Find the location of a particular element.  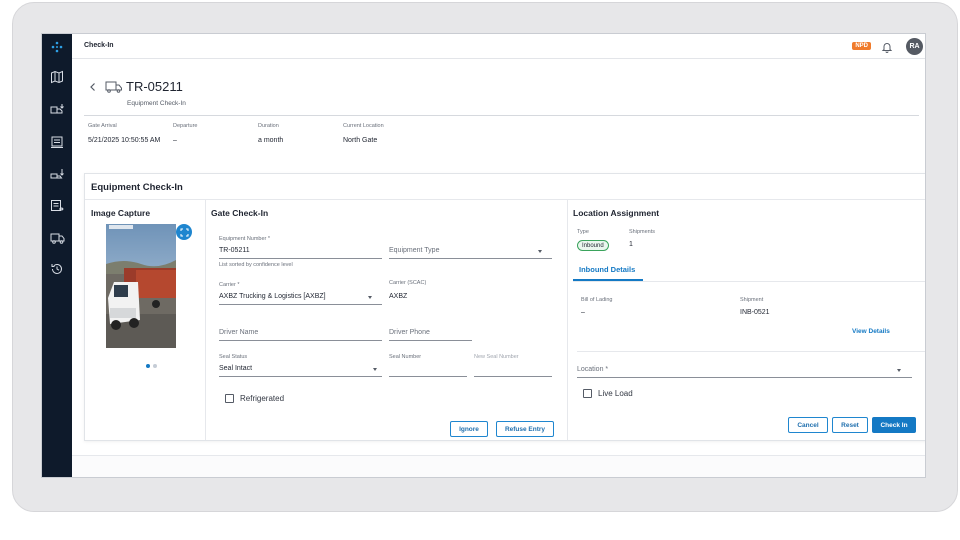

driver-name-underline is located at coordinates (300, 340).